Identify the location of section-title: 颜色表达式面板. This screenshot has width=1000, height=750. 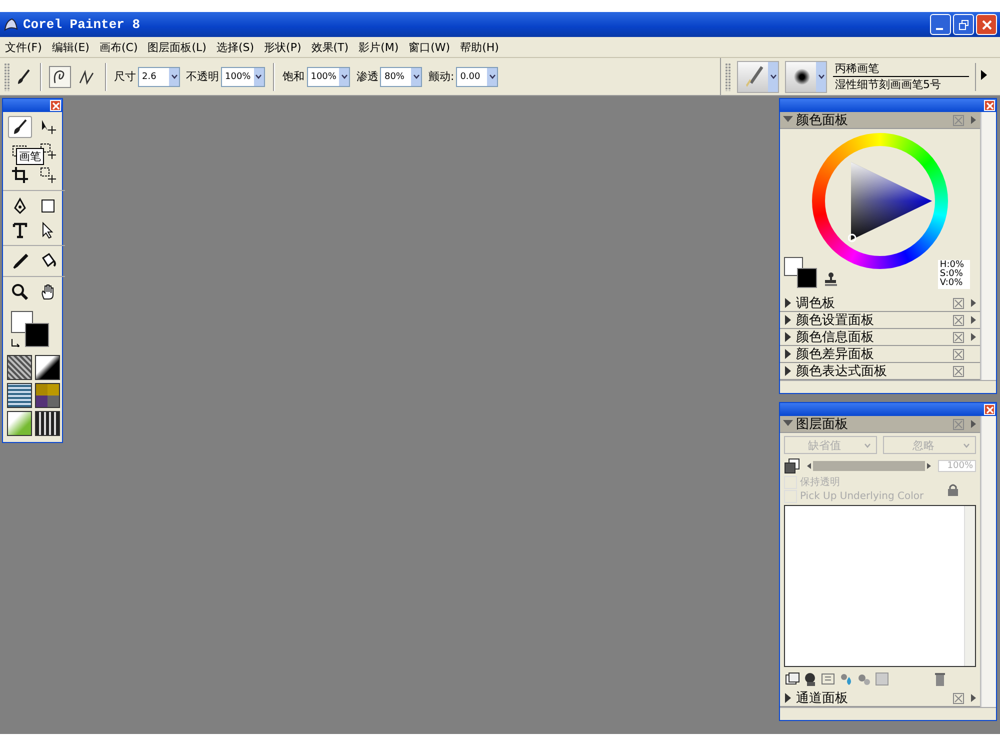
(842, 371).